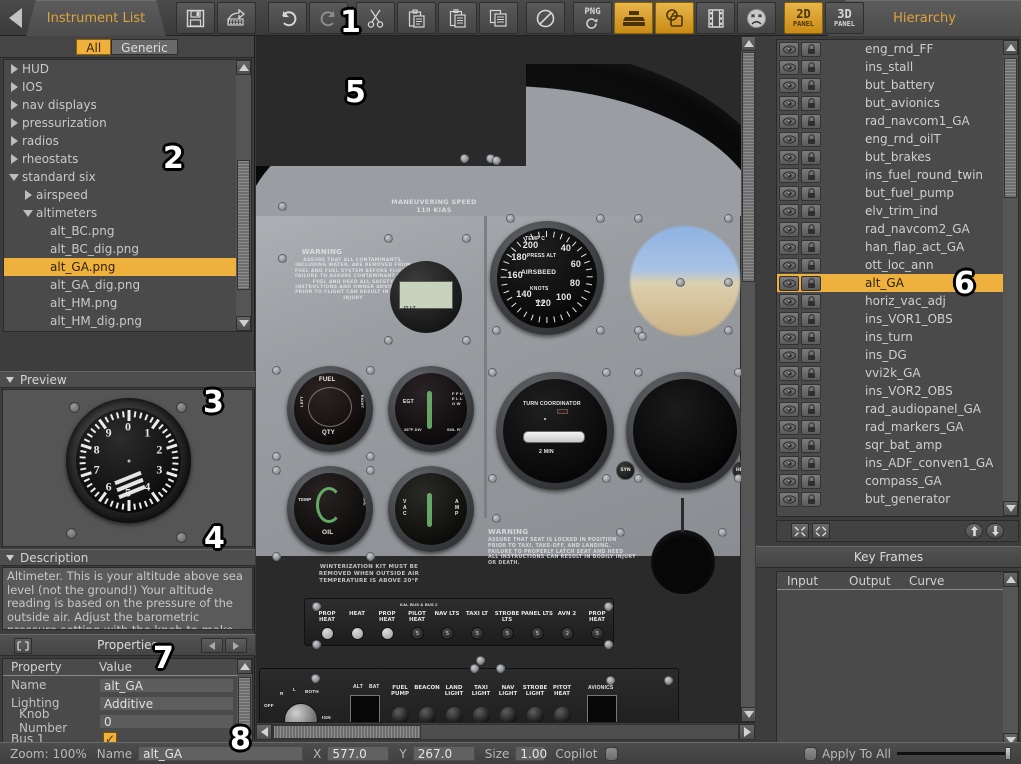 This screenshot has height=764, width=1021. Describe the element at coordinates (120, 87) in the screenshot. I see `tree-item: IOS` at that location.